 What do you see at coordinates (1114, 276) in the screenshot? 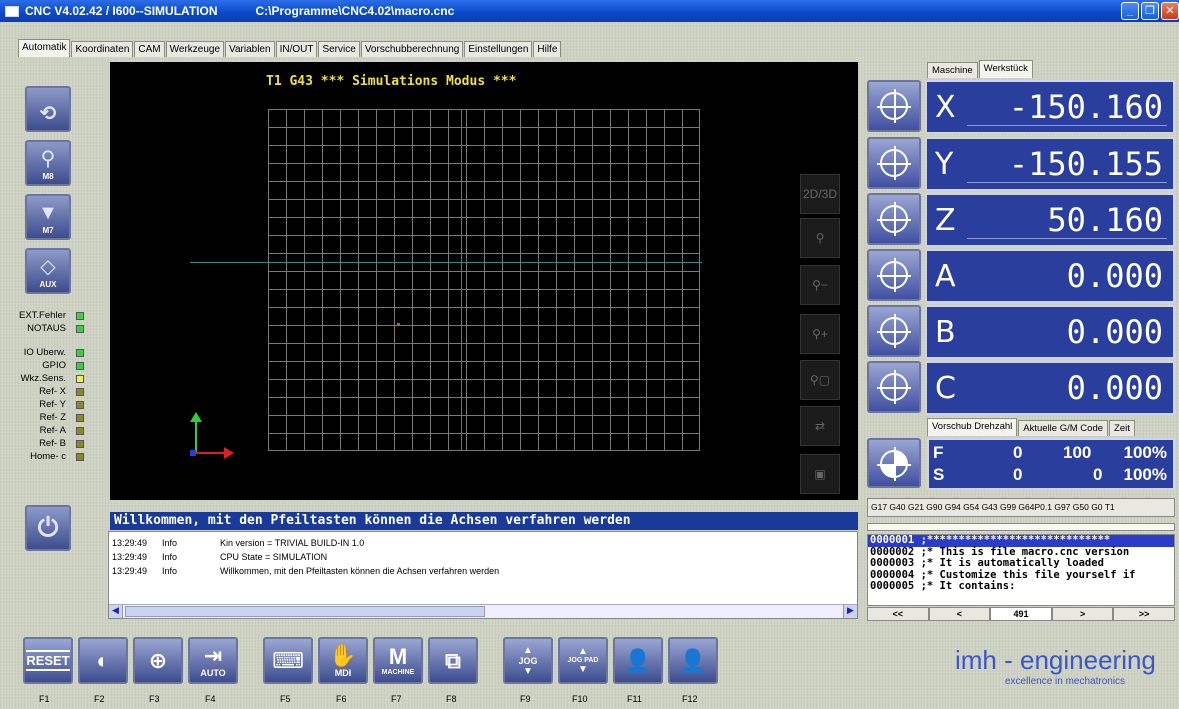
I see `axis-value: 0.000` at bounding box center [1114, 276].